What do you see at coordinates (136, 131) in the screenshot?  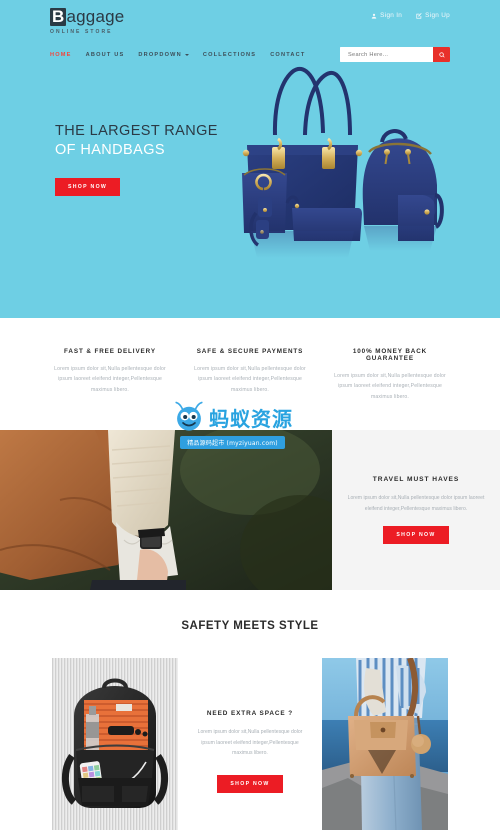 I see `hero-headline-line1: THE LARGEST RANGE` at bounding box center [136, 131].